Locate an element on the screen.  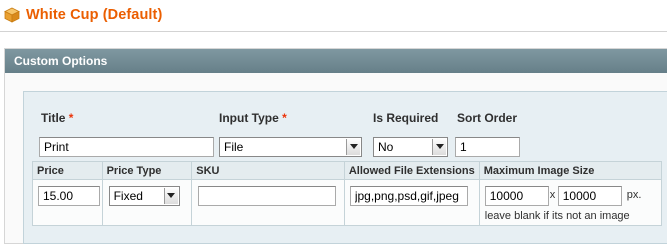
product-title: White Cup (Default) is located at coordinates (94, 15).